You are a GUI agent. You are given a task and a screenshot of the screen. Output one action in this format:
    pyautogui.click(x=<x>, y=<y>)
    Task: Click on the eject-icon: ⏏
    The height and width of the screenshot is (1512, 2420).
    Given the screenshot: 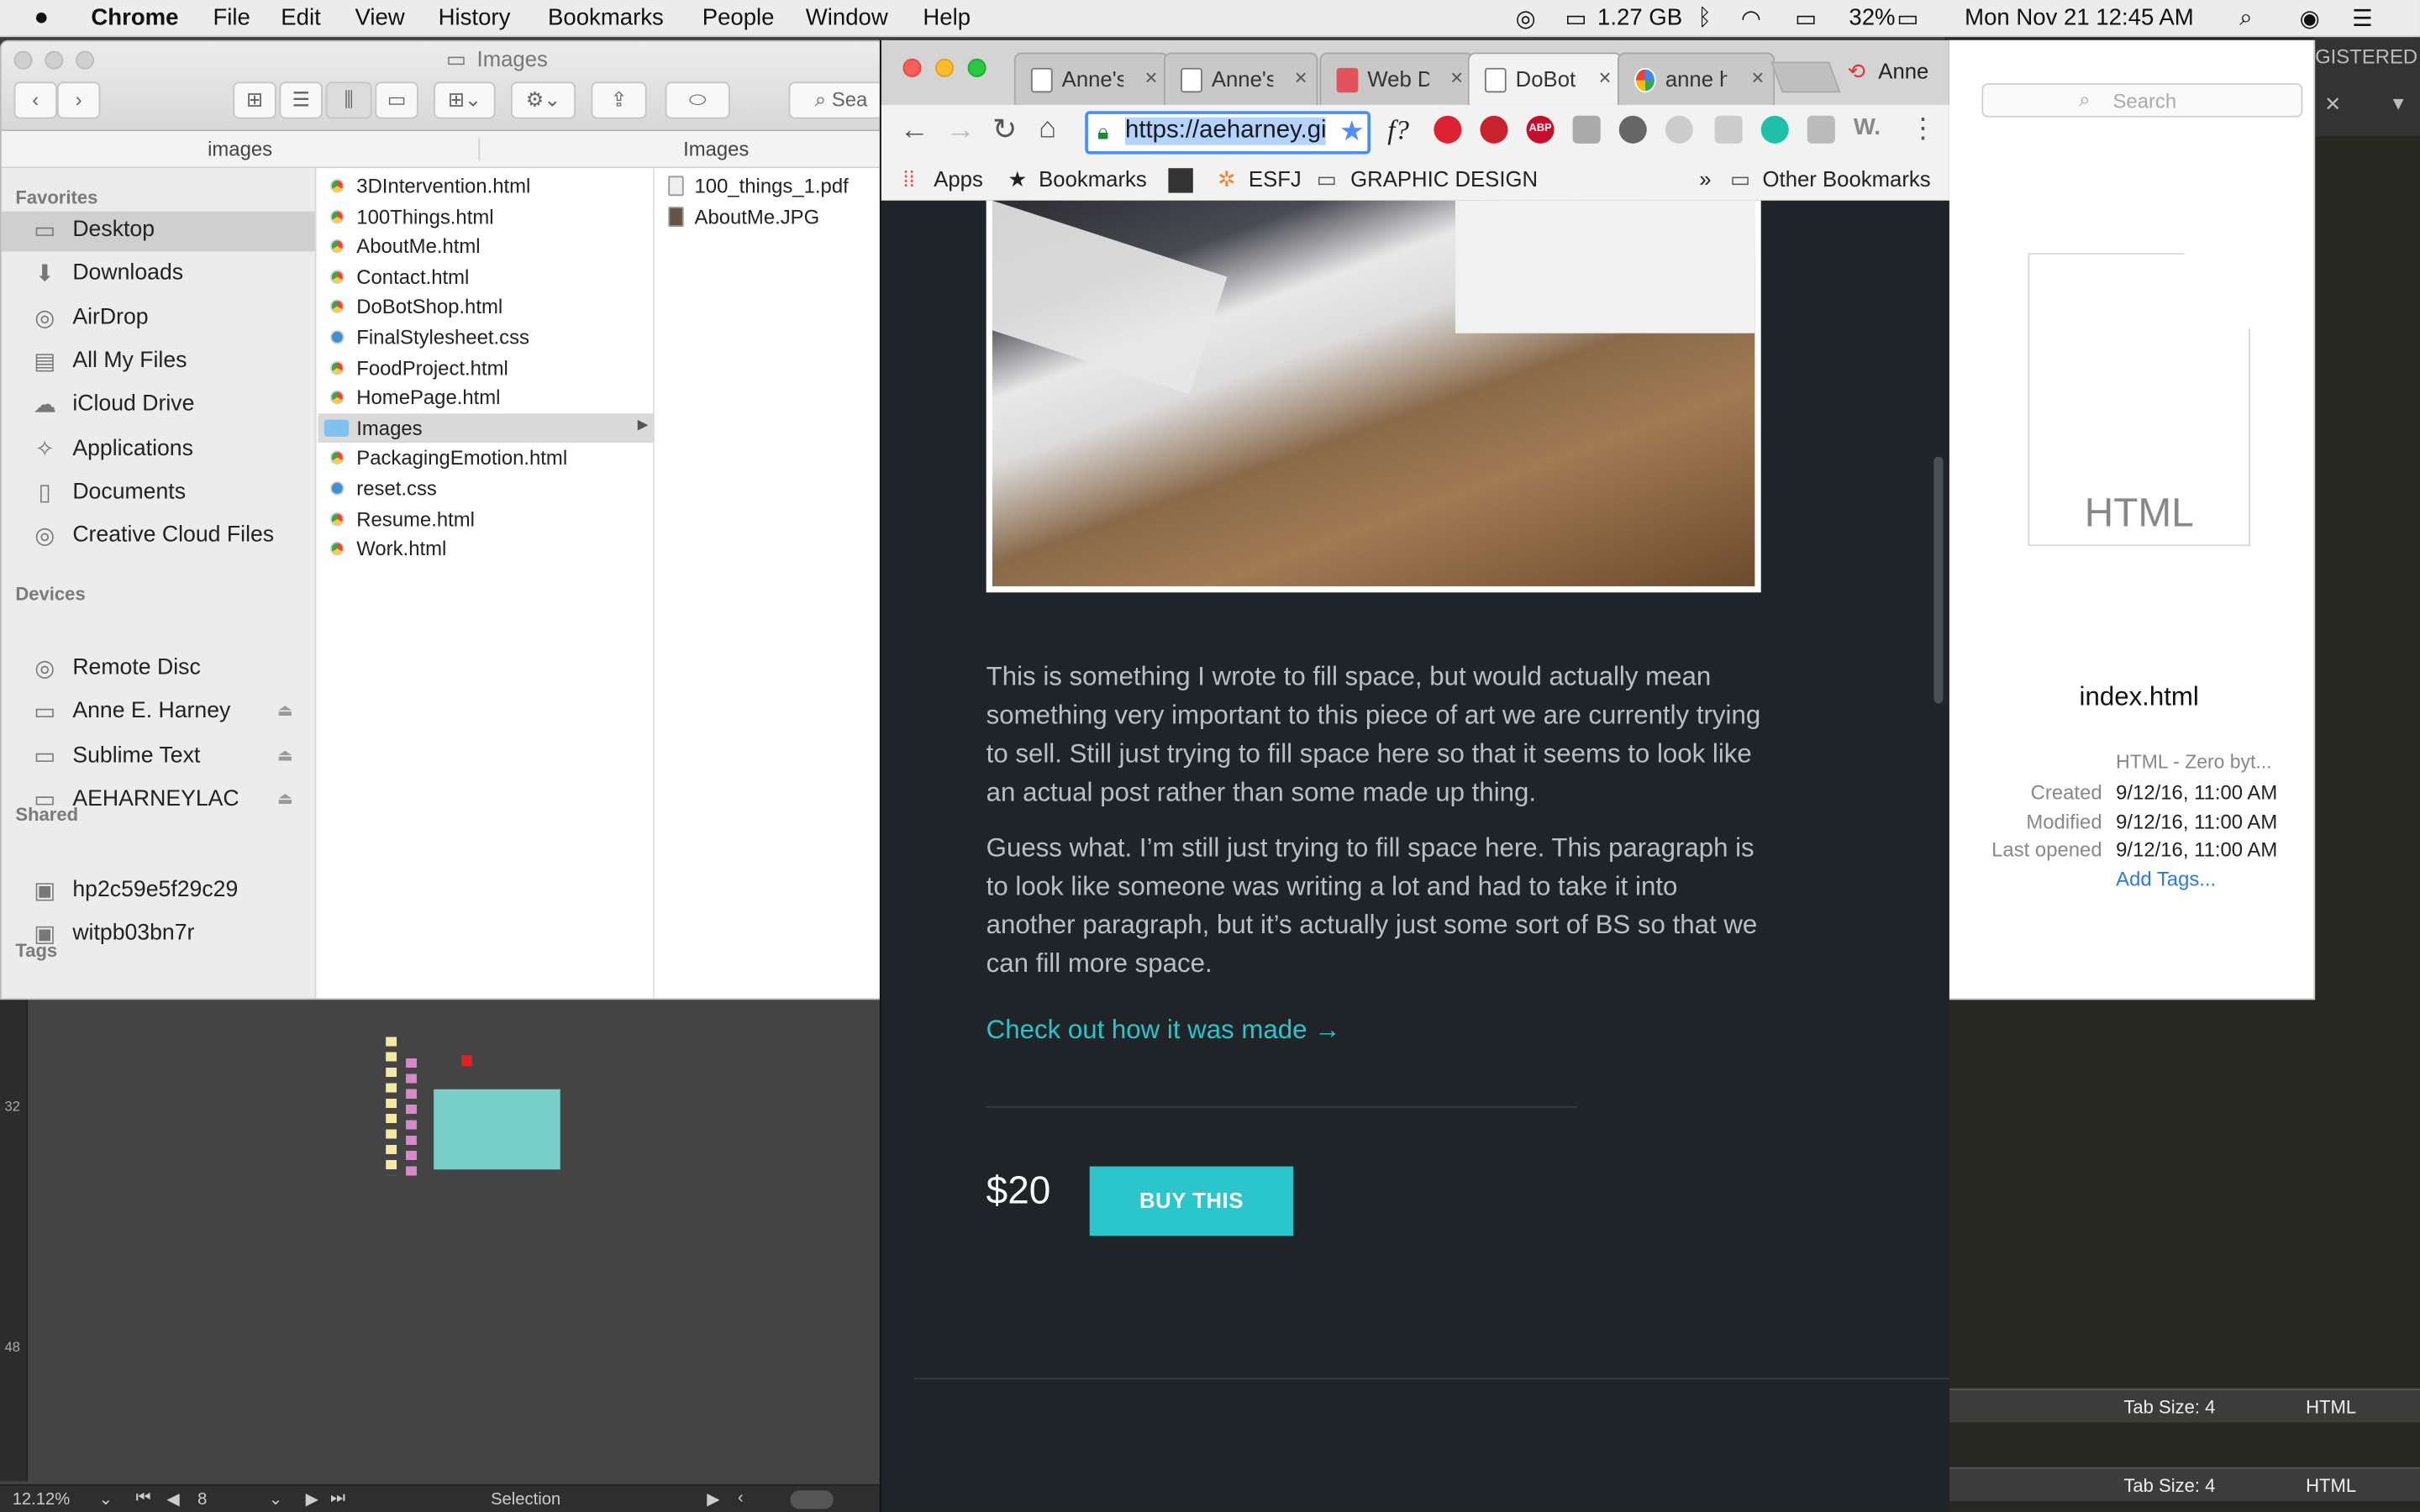 What is the action you would take?
    pyautogui.click(x=285, y=711)
    